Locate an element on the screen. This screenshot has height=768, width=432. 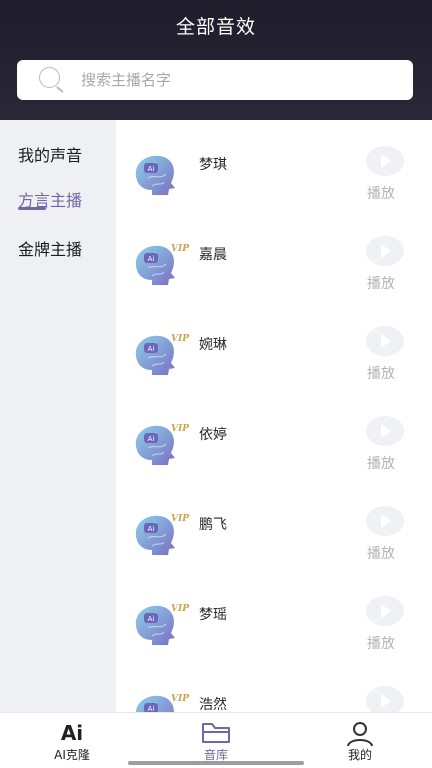
voice-name: 浩然 is located at coordinates (213, 704).